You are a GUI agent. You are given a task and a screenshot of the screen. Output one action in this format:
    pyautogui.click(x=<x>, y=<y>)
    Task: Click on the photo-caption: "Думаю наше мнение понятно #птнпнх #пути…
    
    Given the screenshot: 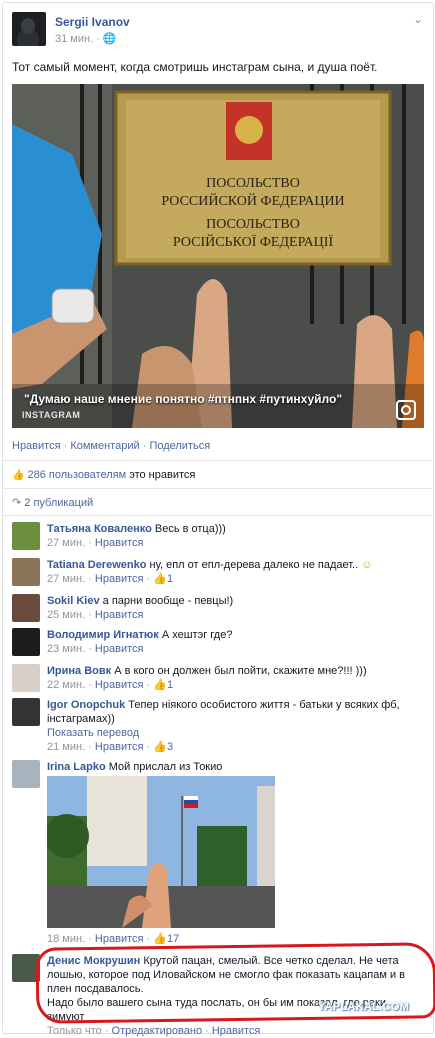 What is the action you would take?
    pyautogui.click(x=183, y=399)
    